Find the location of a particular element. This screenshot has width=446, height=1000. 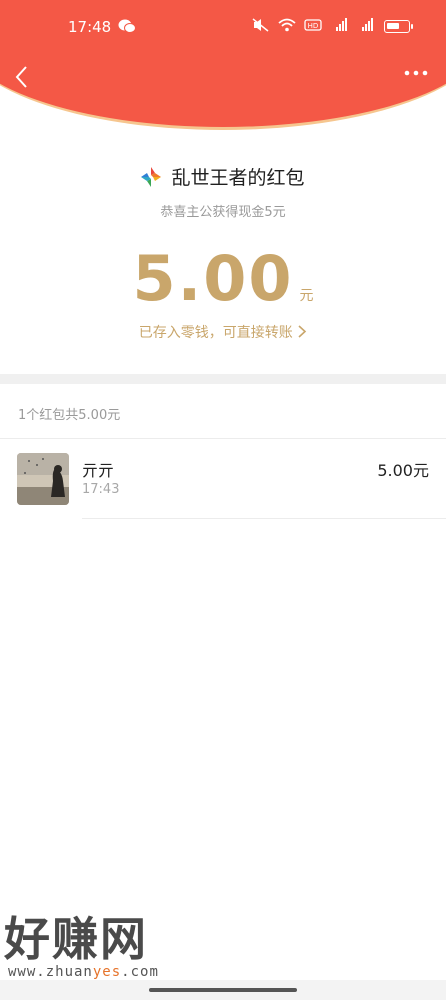

watermark: 好赚网 www.zhuanyes.com is located at coordinates (81, 947).